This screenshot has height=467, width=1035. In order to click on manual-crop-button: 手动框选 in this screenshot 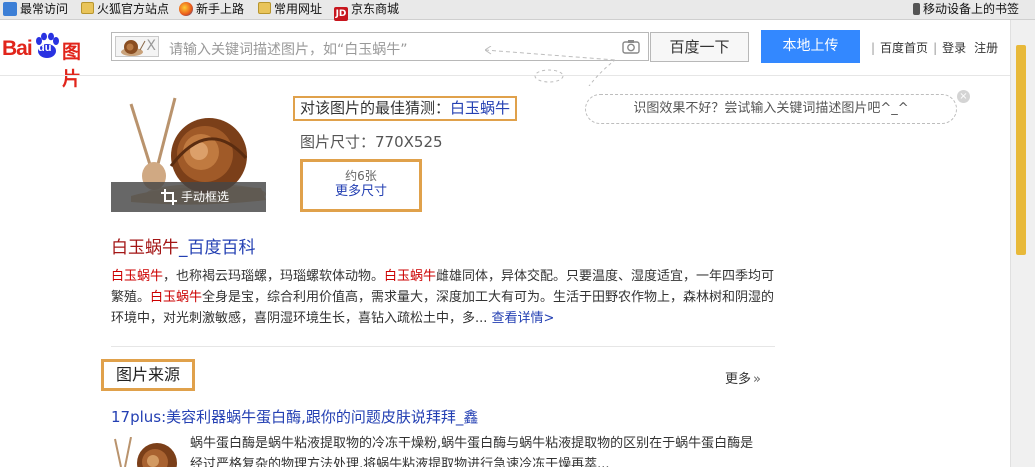, I will do `click(188, 197)`.